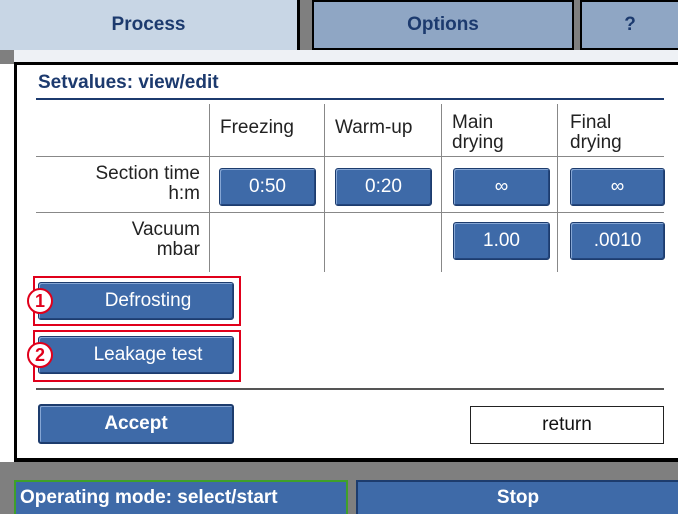 Image resolution: width=678 pixels, height=514 pixels. Describe the element at coordinates (350, 389) in the screenshot. I see `dialog-separator` at that location.